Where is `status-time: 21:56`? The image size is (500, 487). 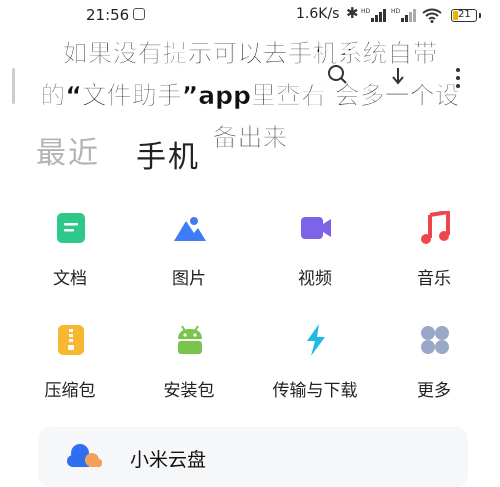
status-time: 21:56 is located at coordinates (108, 15).